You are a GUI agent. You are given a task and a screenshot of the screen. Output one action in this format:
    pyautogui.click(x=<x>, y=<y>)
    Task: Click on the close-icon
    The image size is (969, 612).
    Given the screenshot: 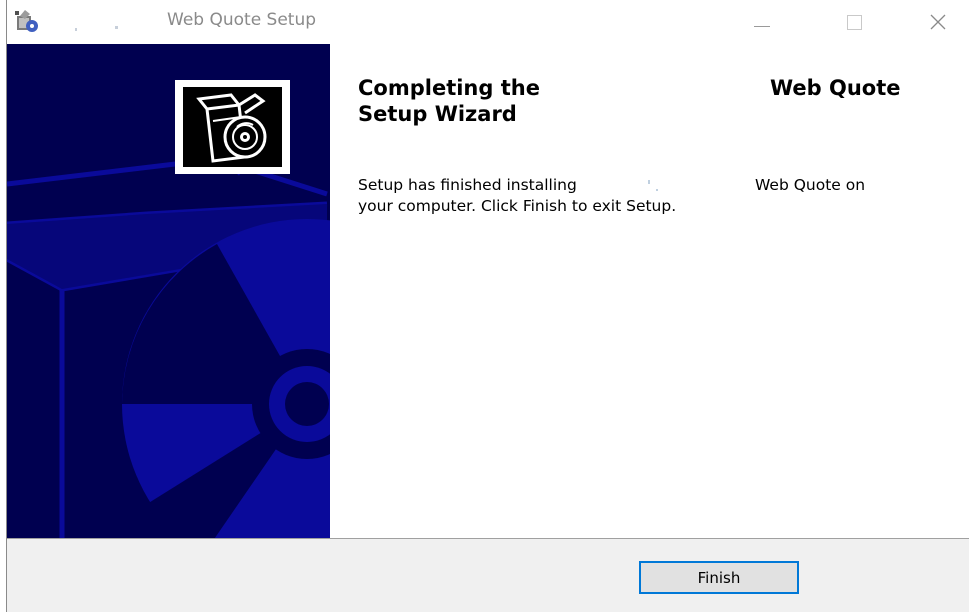 What is the action you would take?
    pyautogui.click(x=938, y=22)
    